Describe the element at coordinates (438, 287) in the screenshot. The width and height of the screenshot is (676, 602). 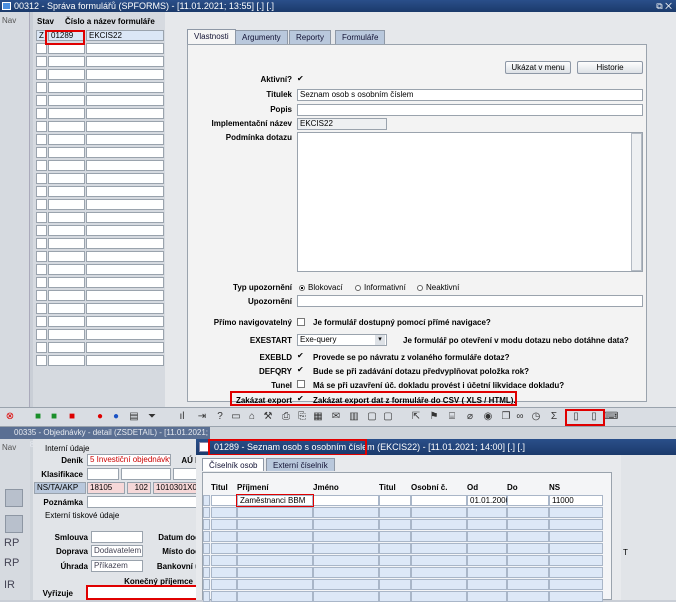
I see `radio-neaktivni: Neaktivní` at that location.